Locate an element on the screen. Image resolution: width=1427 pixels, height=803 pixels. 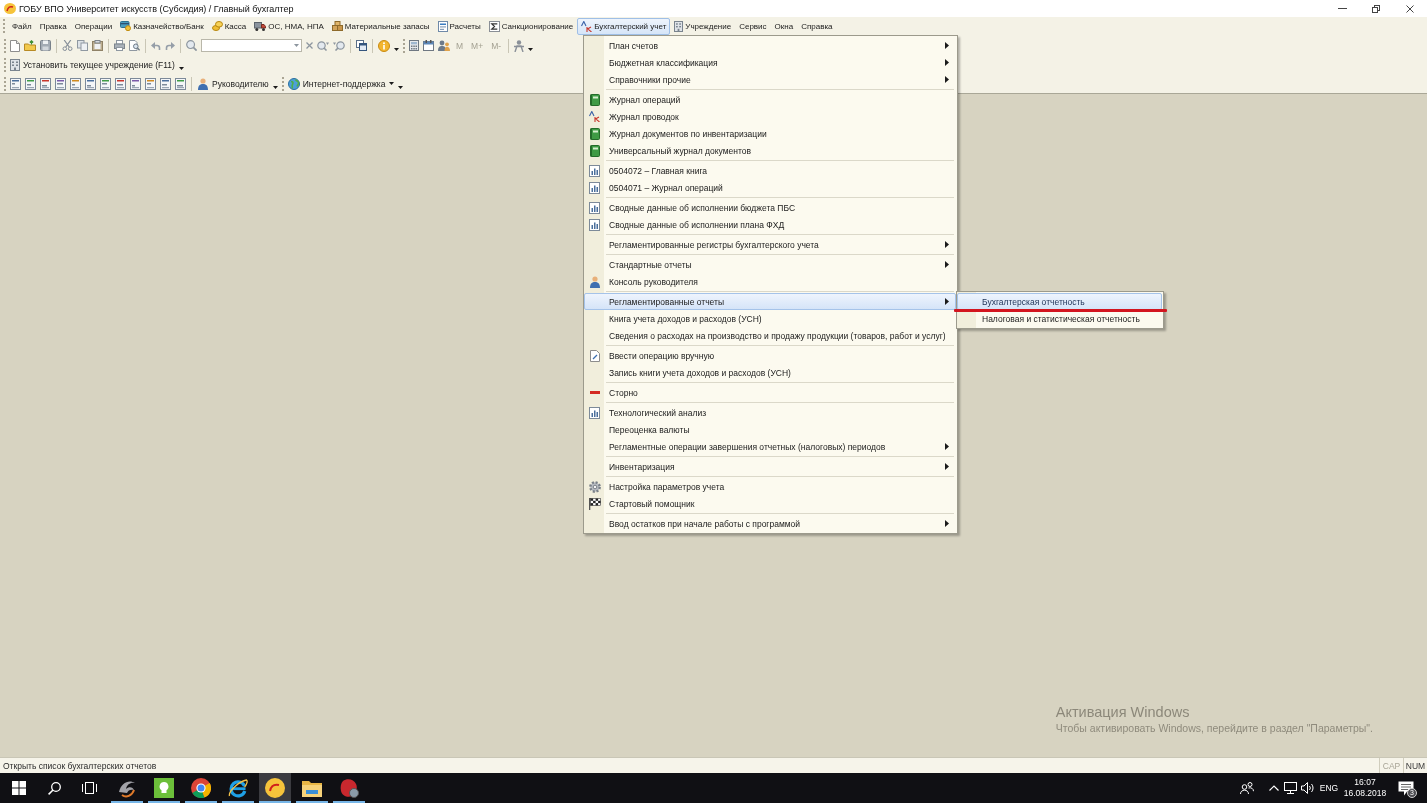
network-icon is located at coordinates (1290, 788).